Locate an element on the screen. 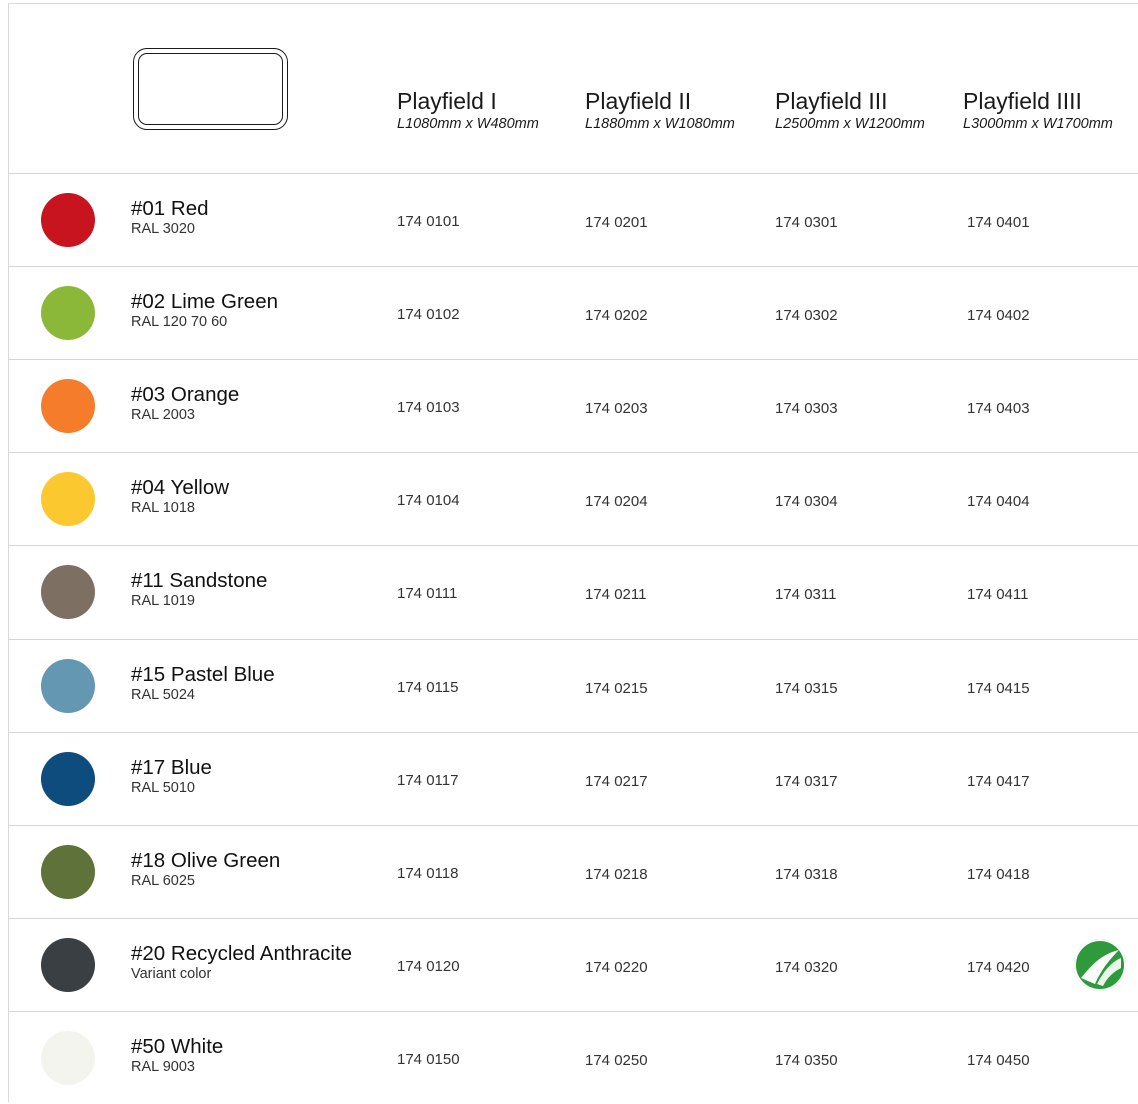 Image resolution: width=1138 pixels, height=1104 pixels. article-number: 174 0311 is located at coordinates (806, 594).